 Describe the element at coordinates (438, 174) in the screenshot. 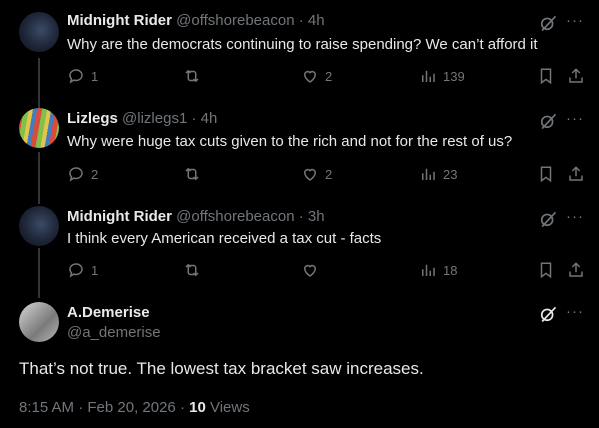

I see `views-button: 23` at that location.